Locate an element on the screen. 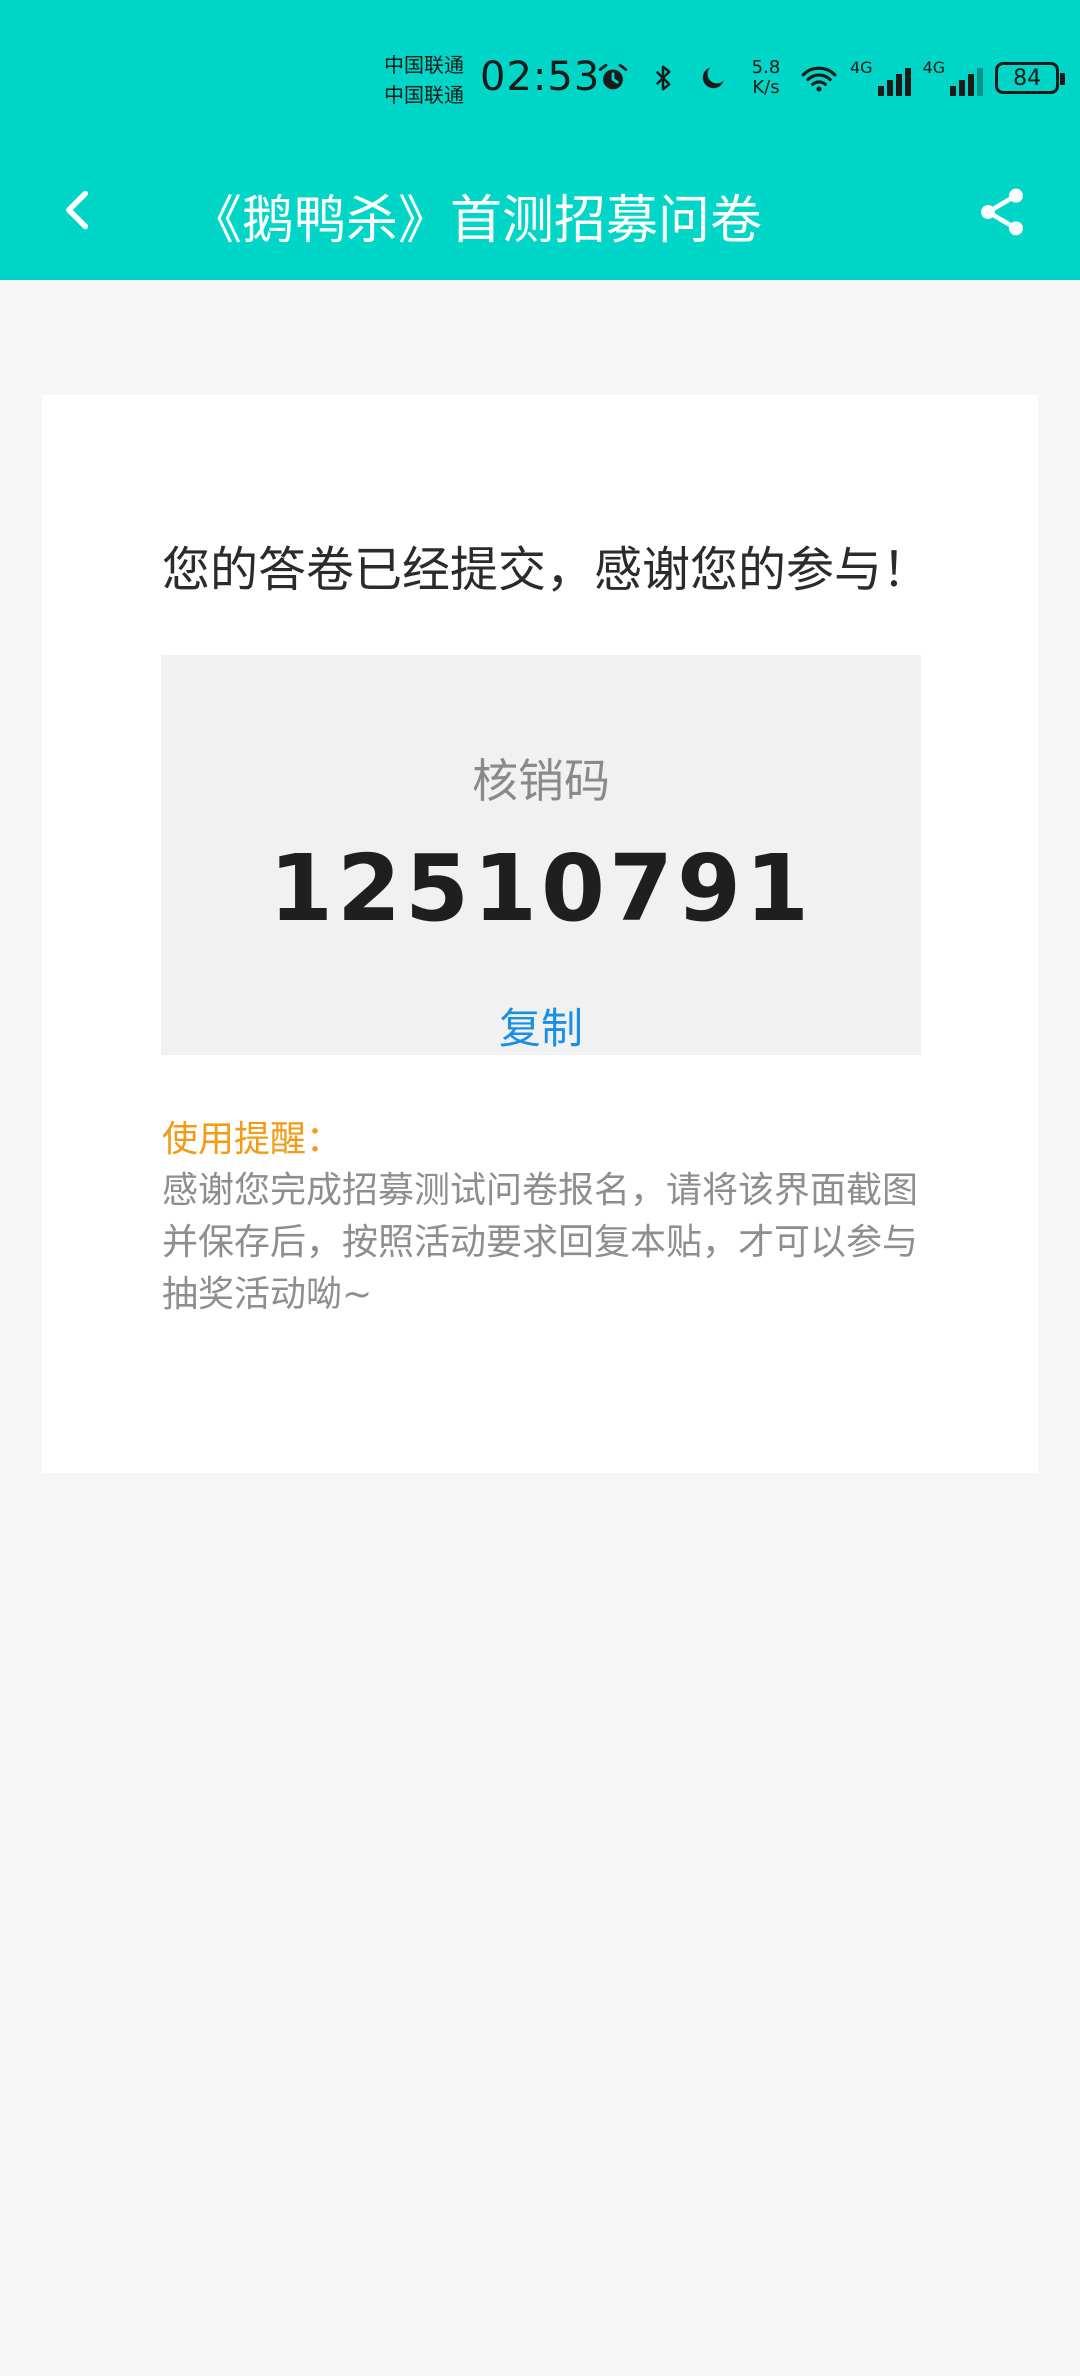 The width and height of the screenshot is (1080, 2376). battery-level: 84 is located at coordinates (1027, 78).